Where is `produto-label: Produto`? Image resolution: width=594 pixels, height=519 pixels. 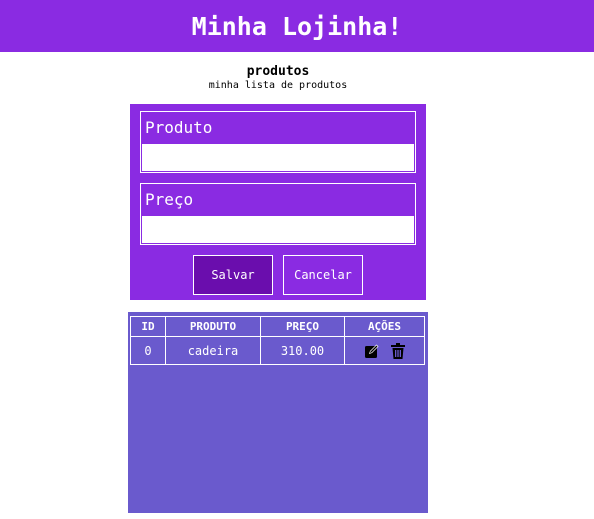
produto-label: Produto is located at coordinates (179, 127).